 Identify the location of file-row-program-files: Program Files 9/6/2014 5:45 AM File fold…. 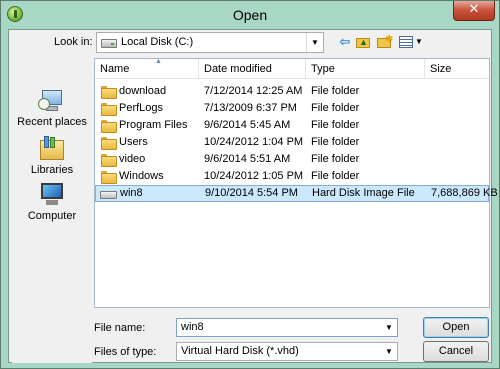
(292, 125).